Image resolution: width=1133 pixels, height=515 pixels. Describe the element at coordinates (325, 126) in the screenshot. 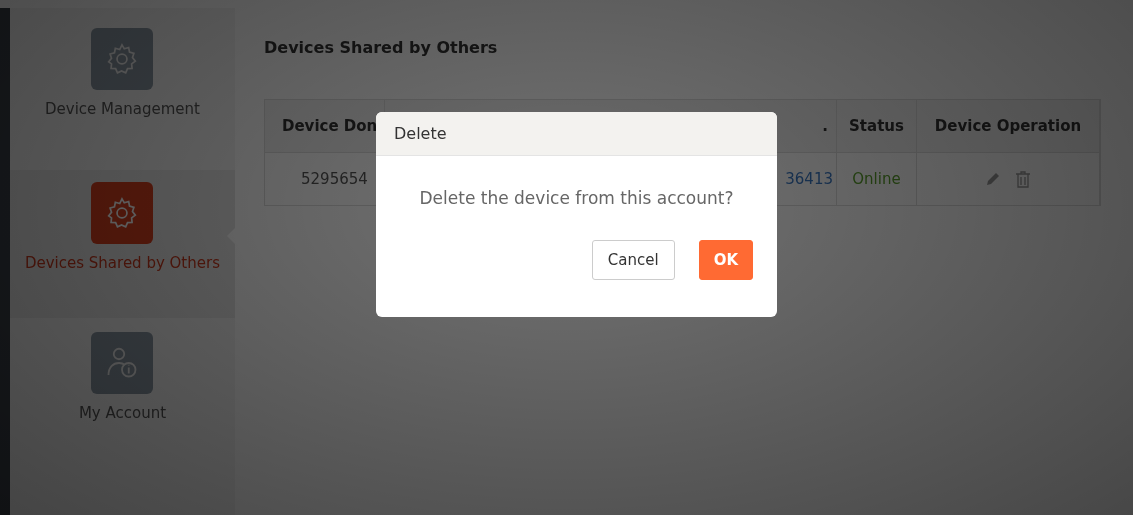

I see `column-header: Device Don` at that location.